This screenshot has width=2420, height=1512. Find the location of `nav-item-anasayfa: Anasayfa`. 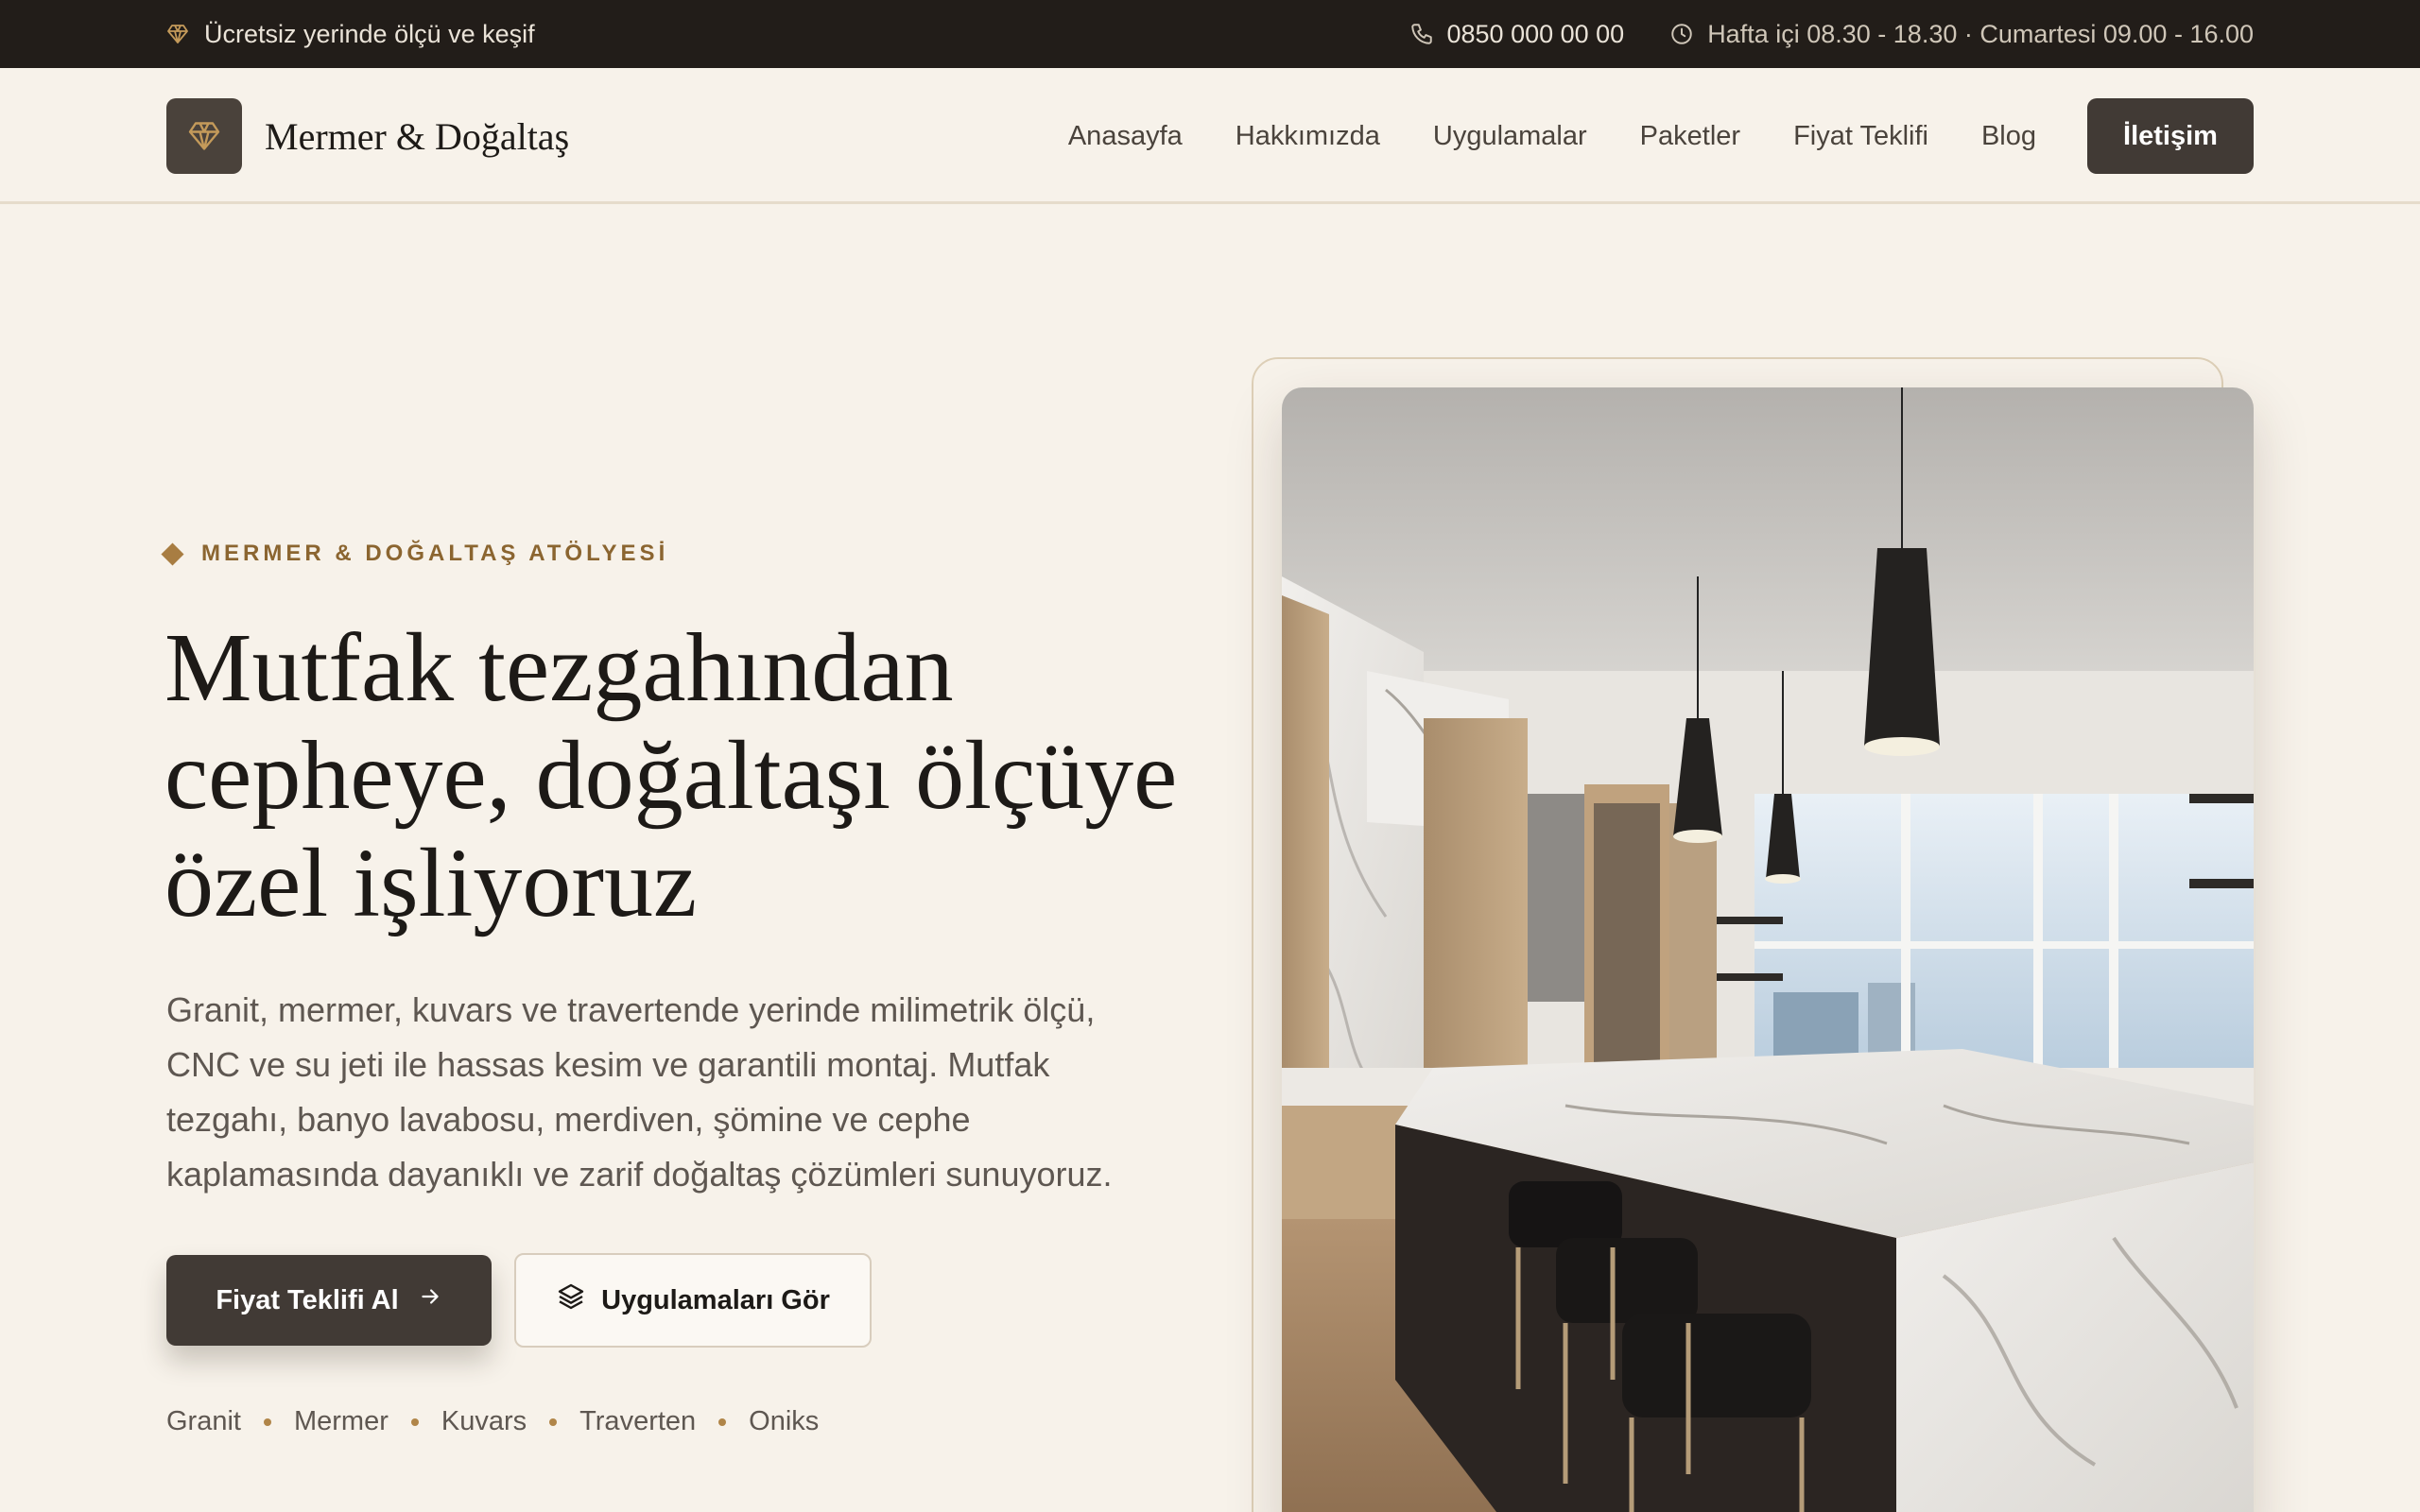

nav-item-anasayfa: Anasayfa is located at coordinates (1125, 136).